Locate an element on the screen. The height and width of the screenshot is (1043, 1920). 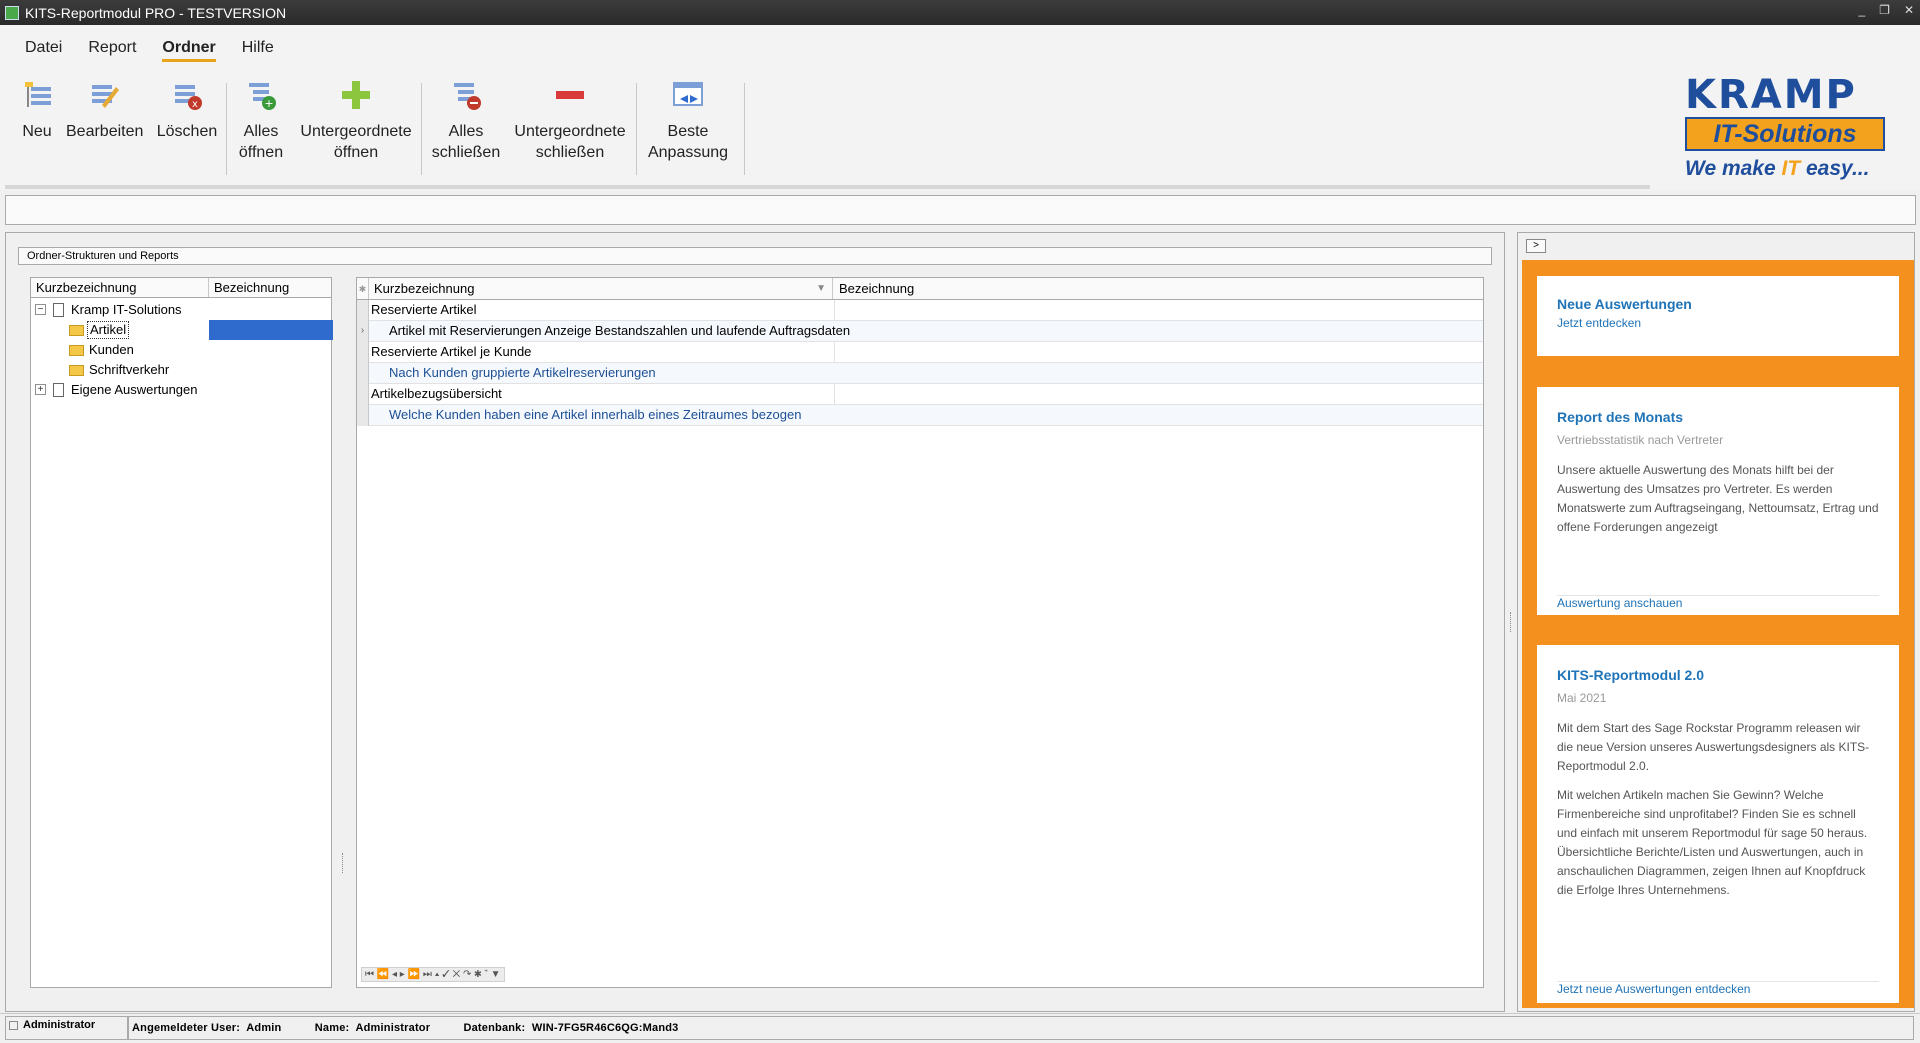
grid-corner: ✱ is located at coordinates (363, 288).